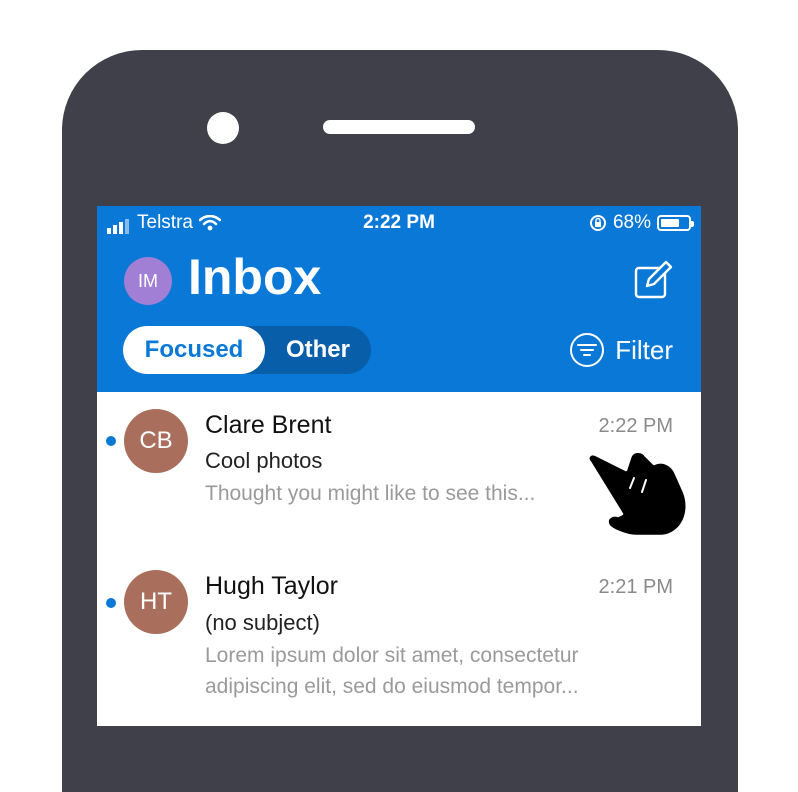 This screenshot has width=798, height=792. I want to click on inbox-toggle: Focused Other, so click(247, 350).